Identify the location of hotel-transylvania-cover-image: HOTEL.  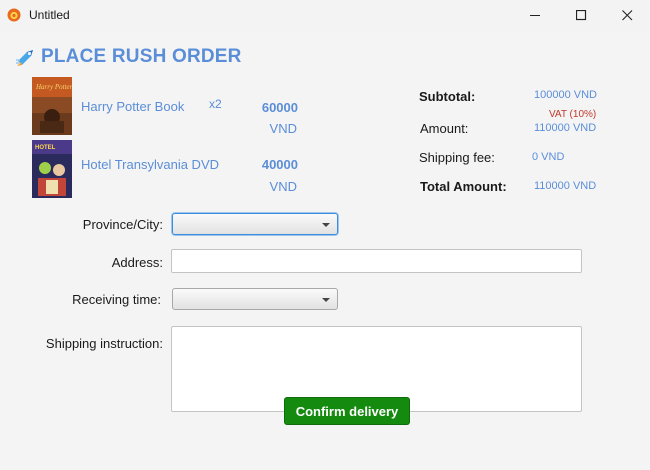
(52, 169).